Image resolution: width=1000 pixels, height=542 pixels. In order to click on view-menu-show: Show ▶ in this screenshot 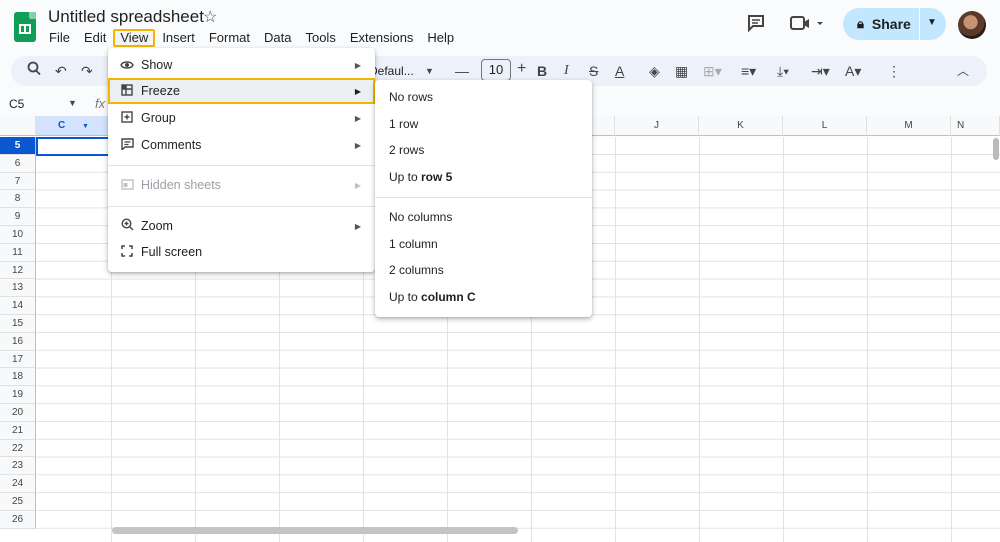, I will do `click(241, 65)`.